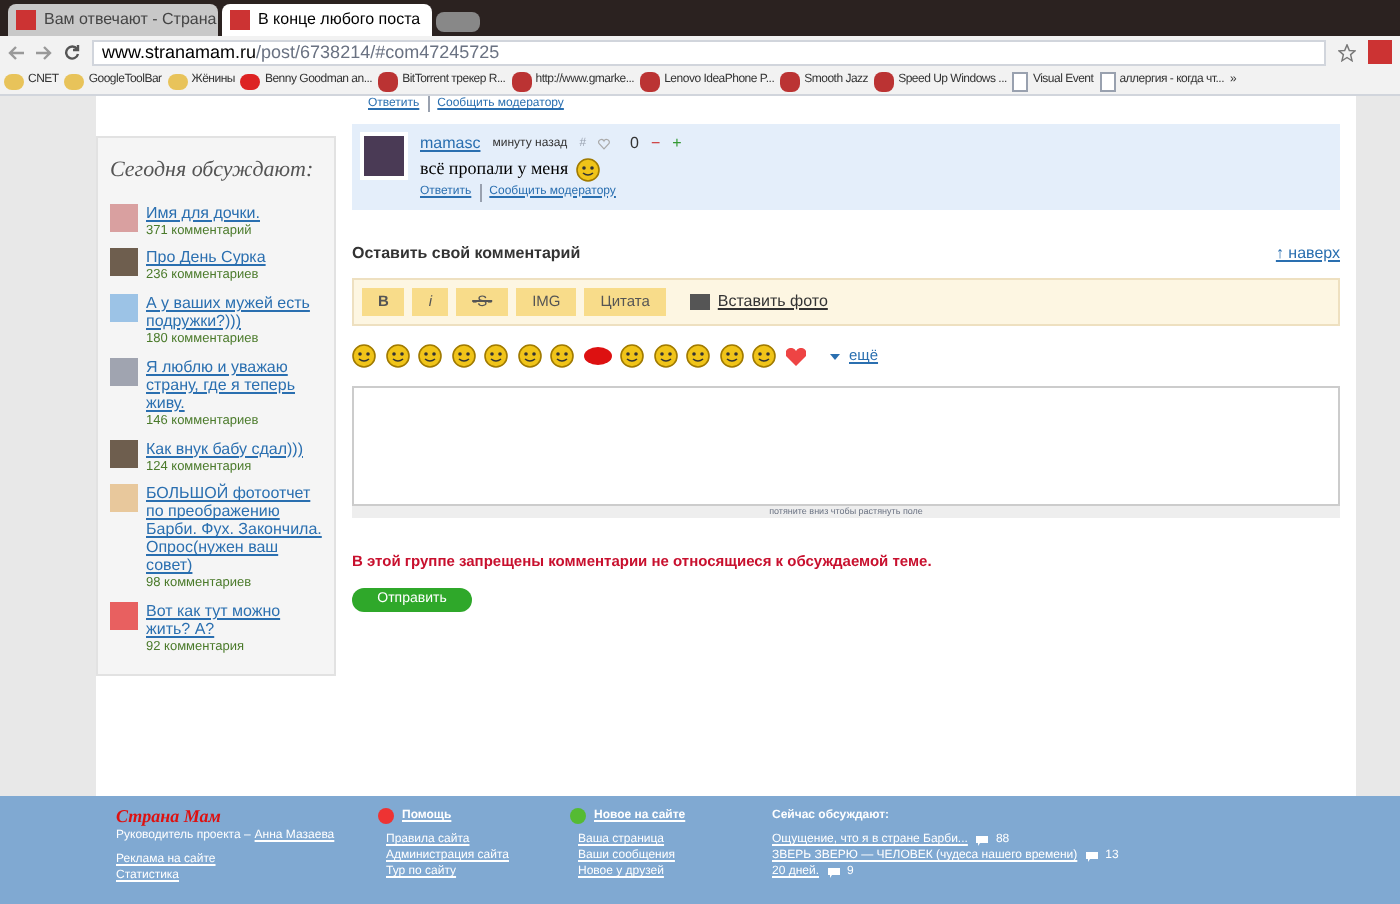  What do you see at coordinates (634, 144) in the screenshot?
I see `score: 0` at bounding box center [634, 144].